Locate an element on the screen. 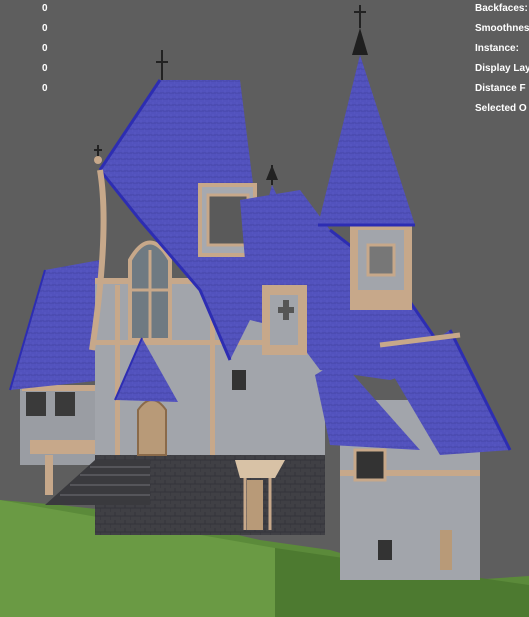 The image size is (529, 617). hud-label-display-layer: Display Lay is located at coordinates (502, 68).